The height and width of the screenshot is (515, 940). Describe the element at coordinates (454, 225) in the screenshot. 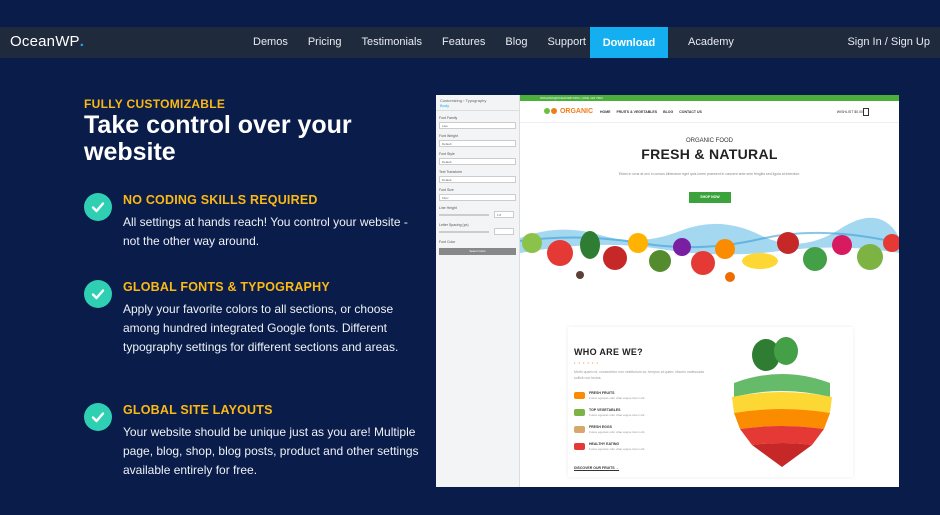

I see `field-label: Letter Spacing (px)` at that location.